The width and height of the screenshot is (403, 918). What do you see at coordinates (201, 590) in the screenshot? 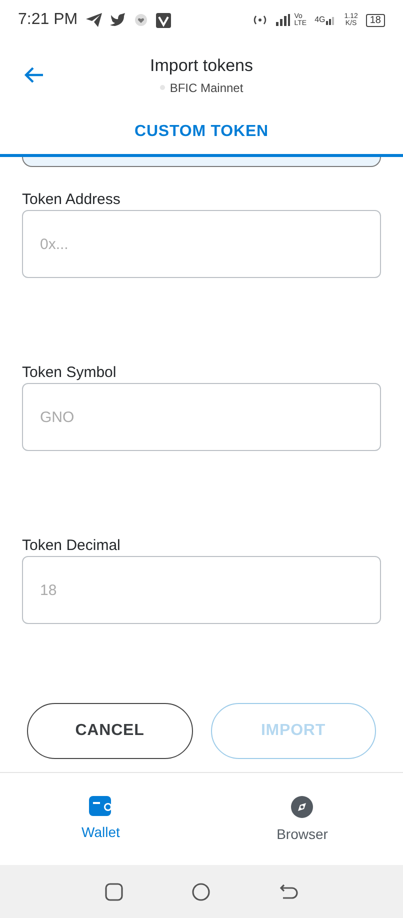
I see `input-field: 18` at bounding box center [201, 590].